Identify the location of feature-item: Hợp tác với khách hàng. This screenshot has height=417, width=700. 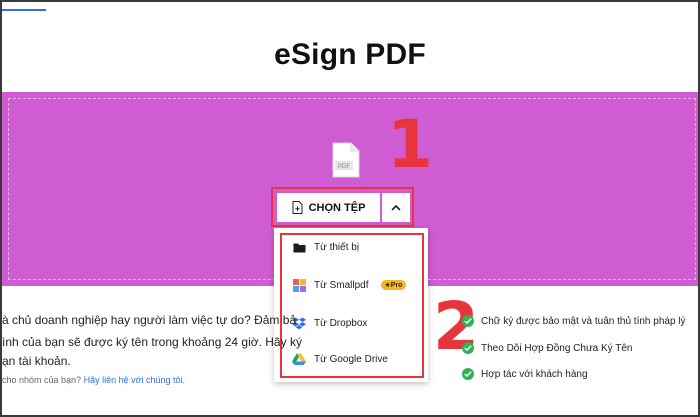
(525, 374).